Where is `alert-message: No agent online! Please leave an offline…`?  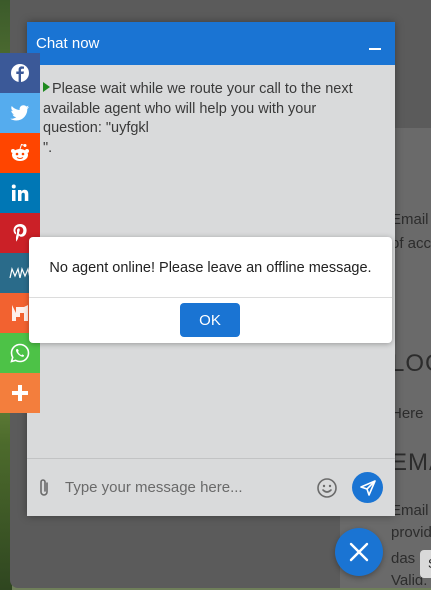
alert-message: No agent online! Please leave an offline… is located at coordinates (210, 268).